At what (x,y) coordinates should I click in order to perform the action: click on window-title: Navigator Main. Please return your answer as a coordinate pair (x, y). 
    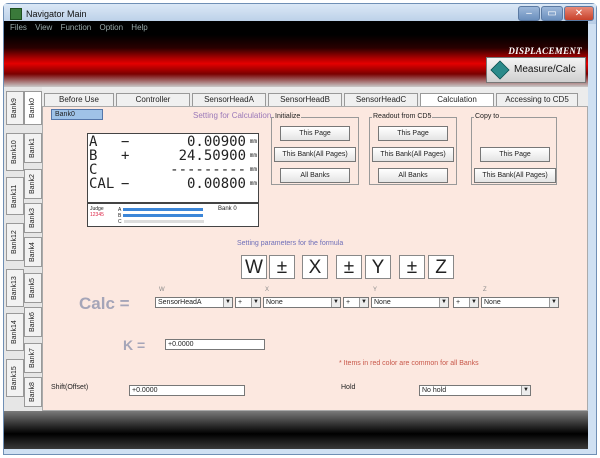
    Looking at the image, I should click on (56, 14).